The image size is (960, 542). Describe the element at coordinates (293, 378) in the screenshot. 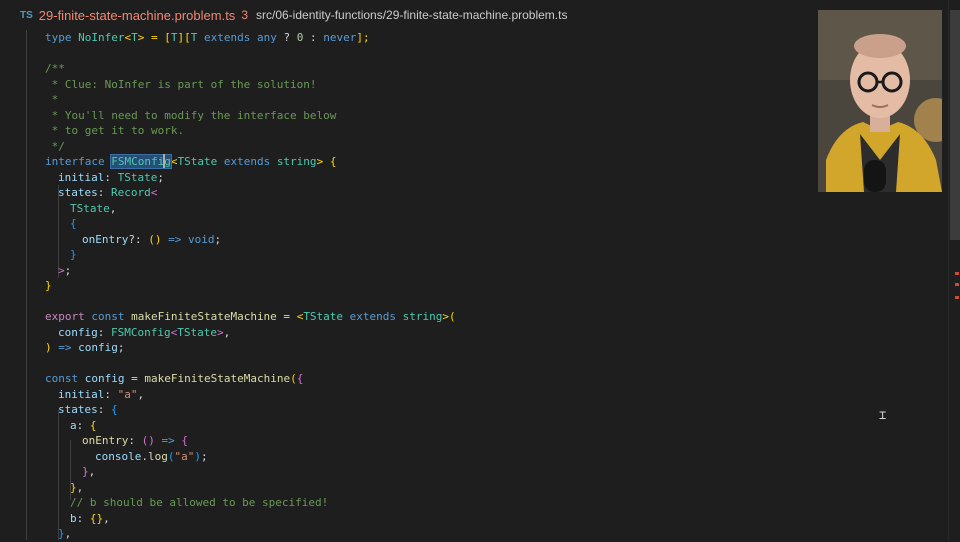

I see `code-token: (` at that location.